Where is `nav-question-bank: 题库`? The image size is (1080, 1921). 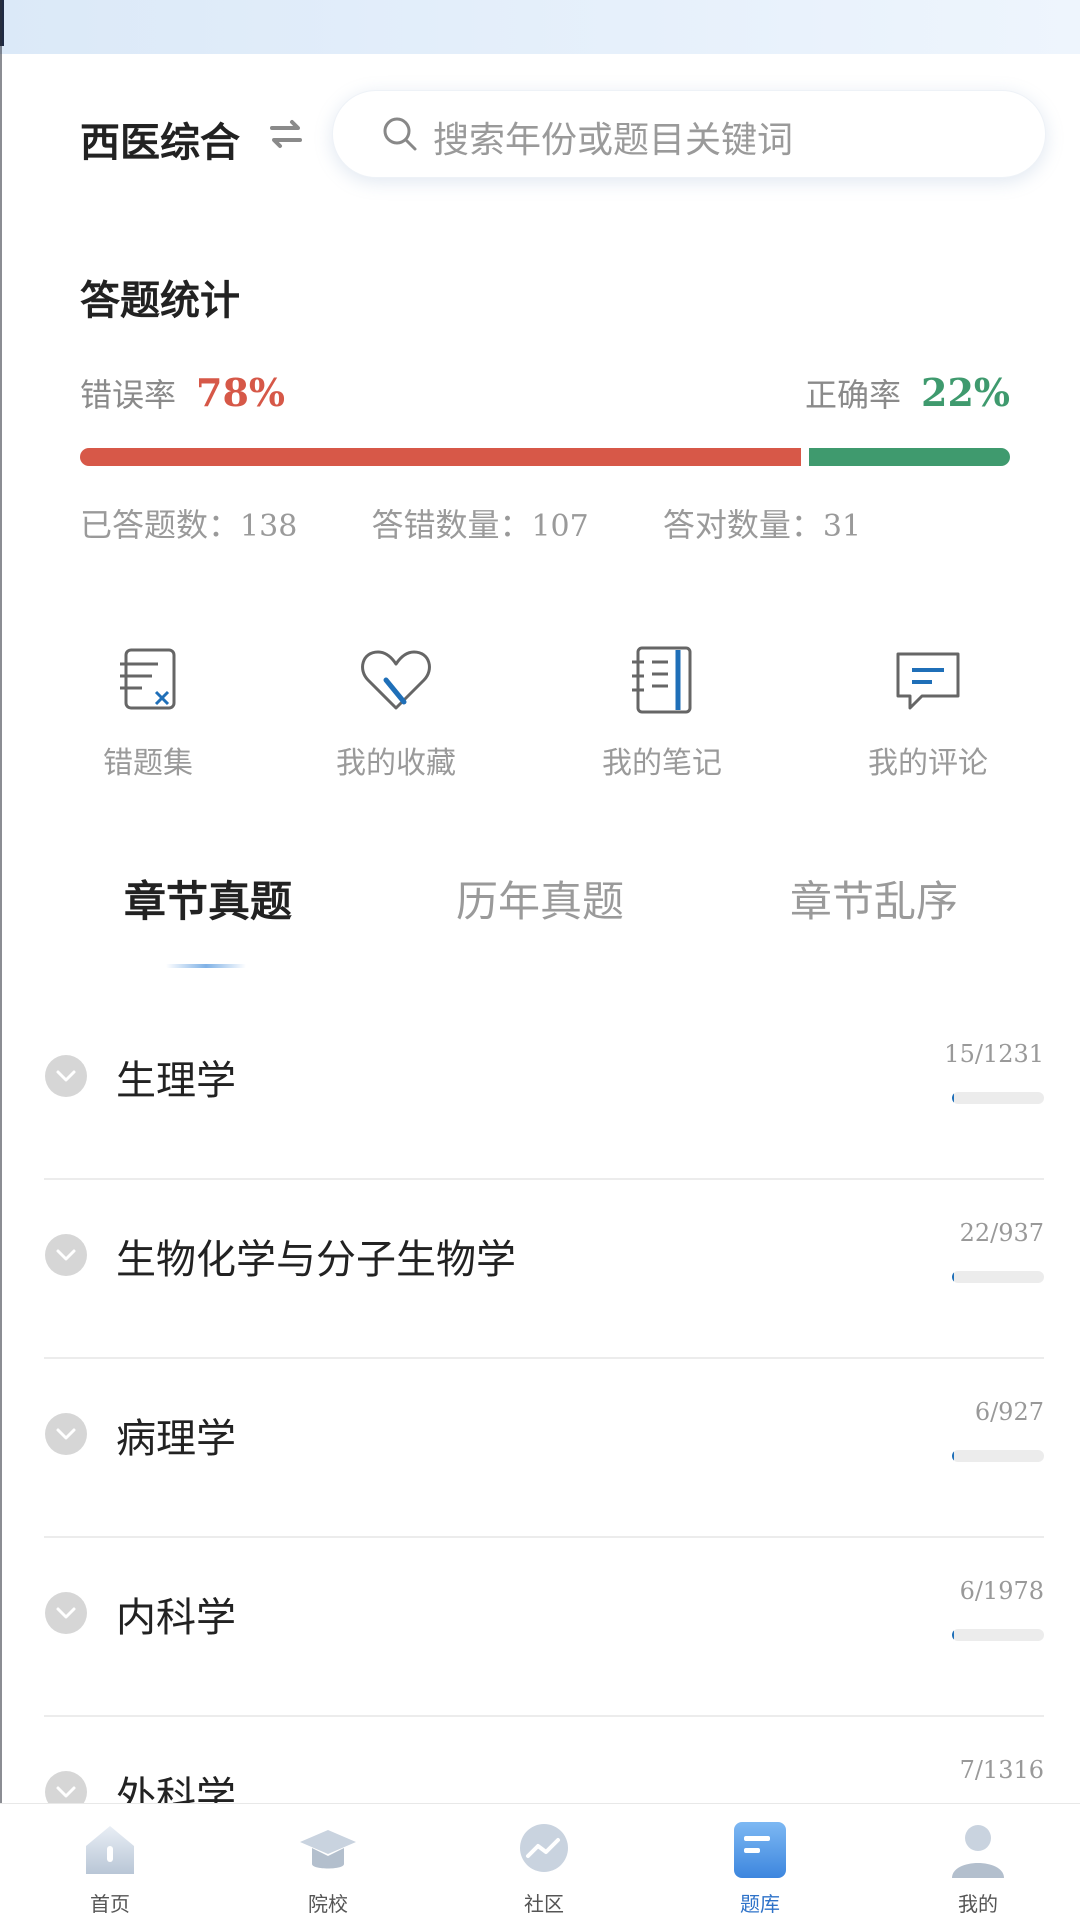 nav-question-bank: 题库 is located at coordinates (760, 1867).